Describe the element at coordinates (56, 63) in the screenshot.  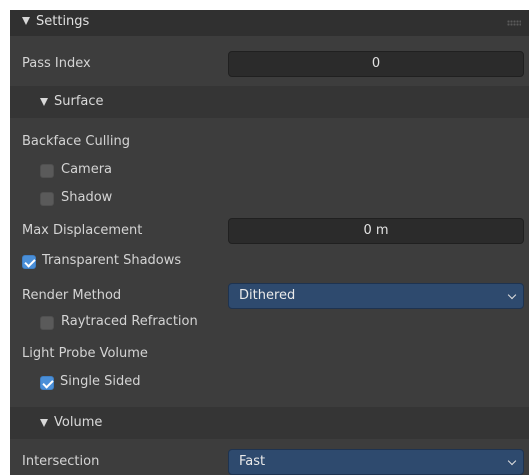
I see `pass-index-label: Pass Index` at that location.